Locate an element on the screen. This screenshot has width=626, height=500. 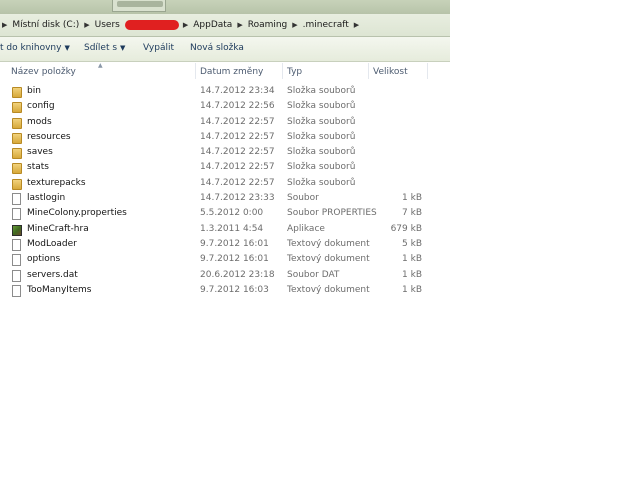
column-type: Typ is located at coordinates (294, 72).